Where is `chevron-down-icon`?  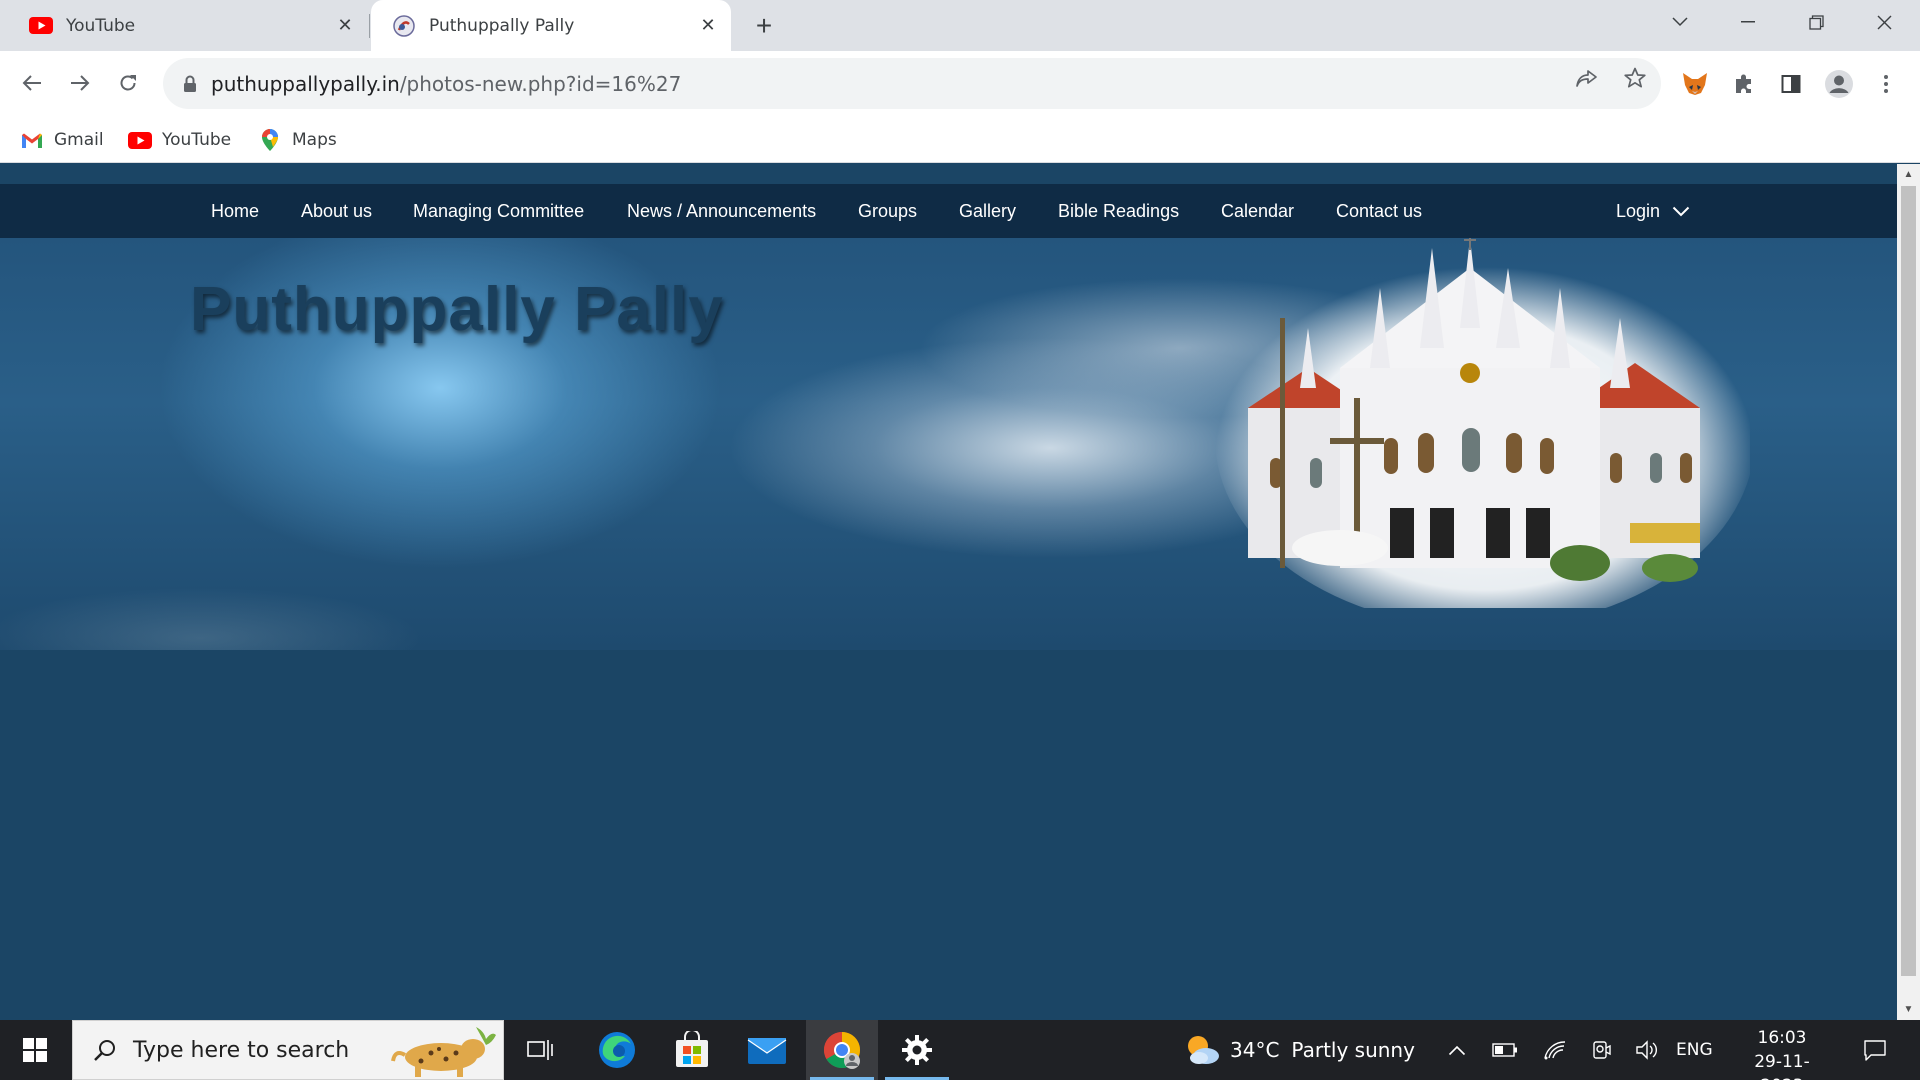 chevron-down-icon is located at coordinates (1681, 211).